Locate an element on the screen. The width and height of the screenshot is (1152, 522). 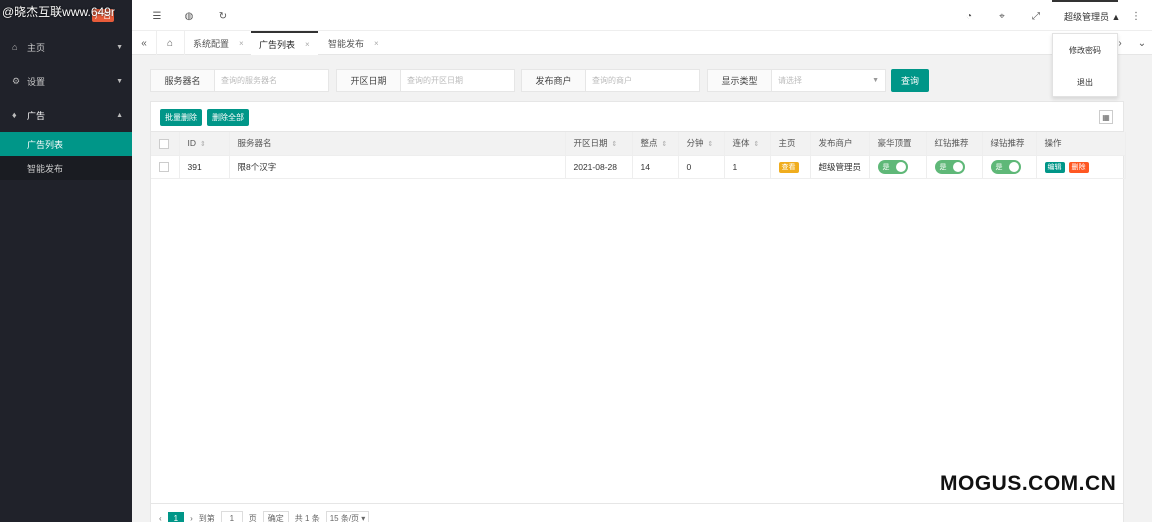
open-date-input: 查询的开区日期 is located at coordinates (457, 80).